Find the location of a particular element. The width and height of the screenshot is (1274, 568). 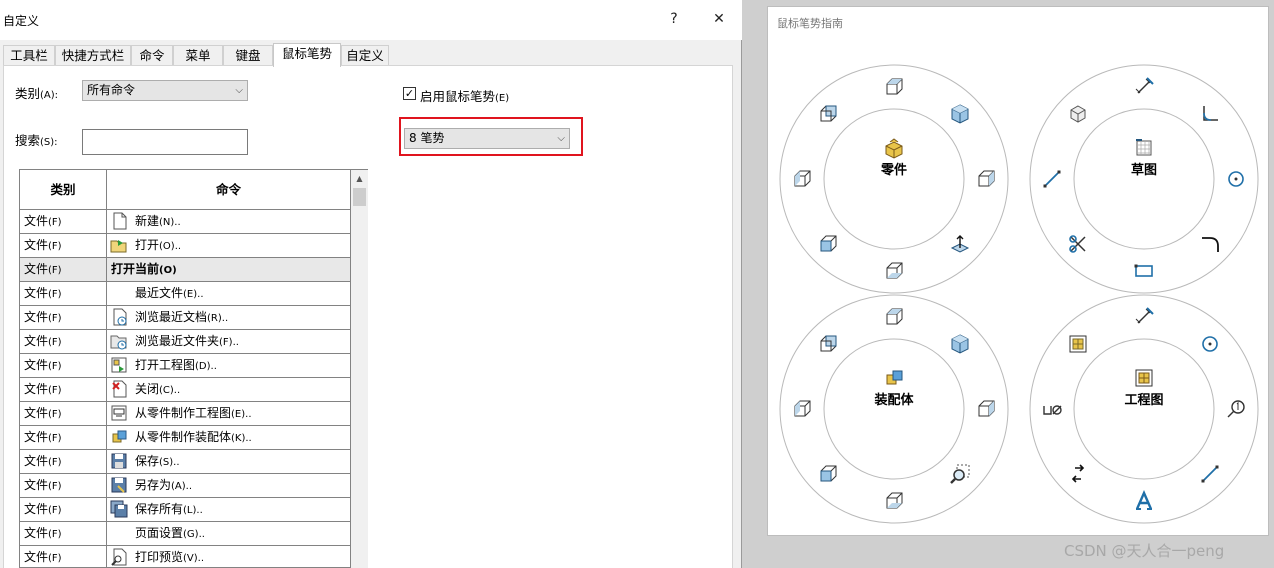

rotate-view-icon is located at coordinates (1078, 474).